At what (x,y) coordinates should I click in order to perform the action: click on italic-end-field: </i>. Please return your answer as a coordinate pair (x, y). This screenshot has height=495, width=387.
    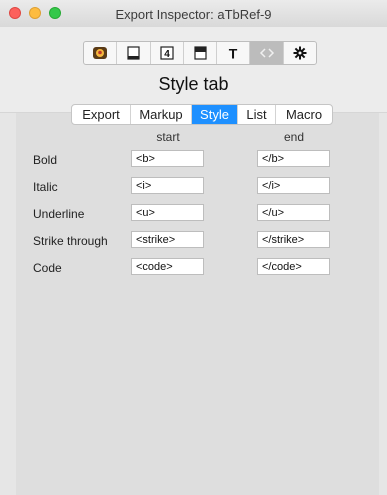
    Looking at the image, I should click on (293, 185).